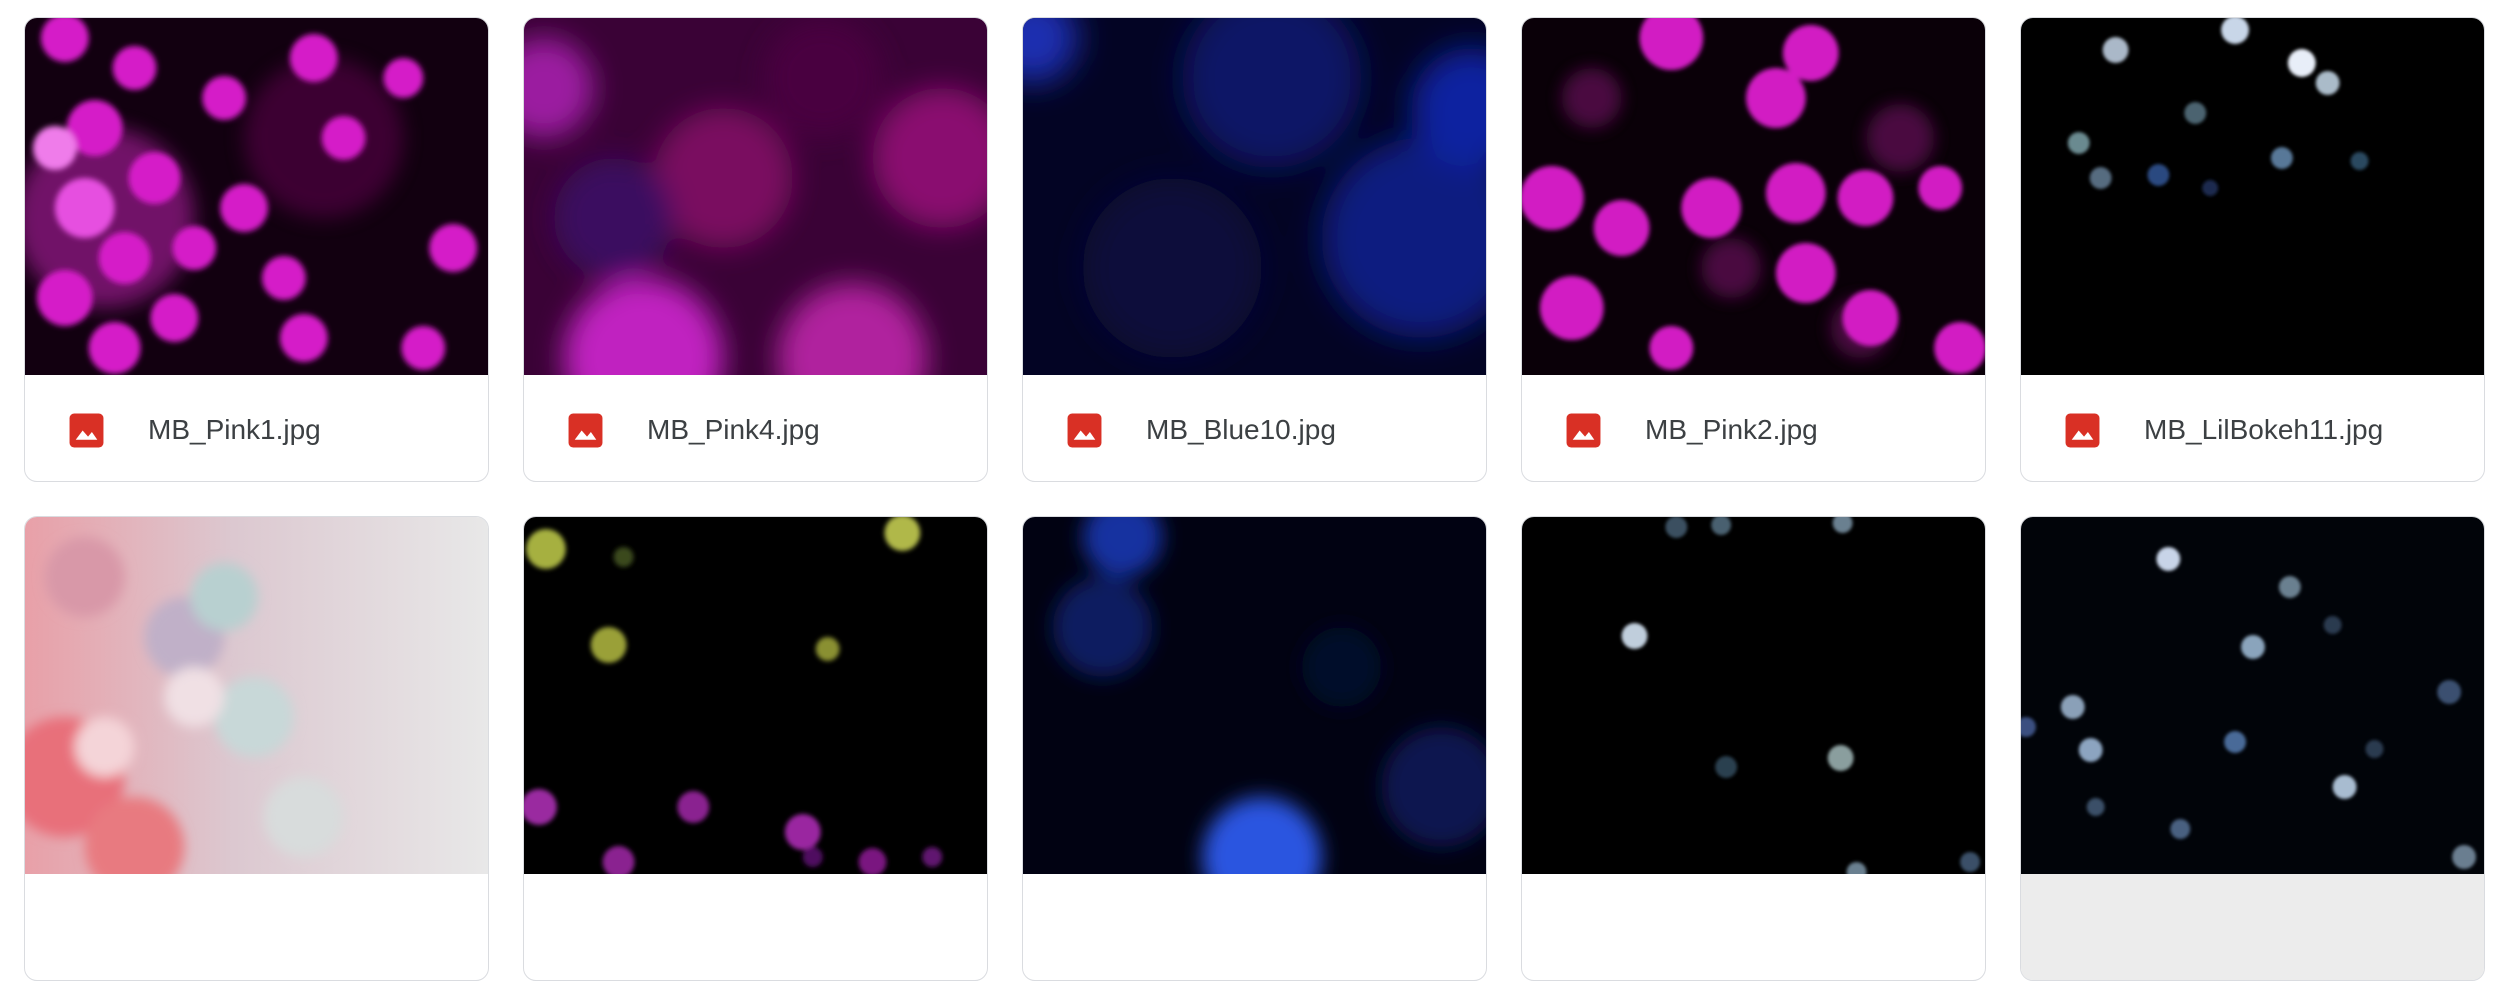 Image resolution: width=2510 pixels, height=981 pixels. I want to click on file-card-footer: MB_Pink1.jpg, so click(256, 428).